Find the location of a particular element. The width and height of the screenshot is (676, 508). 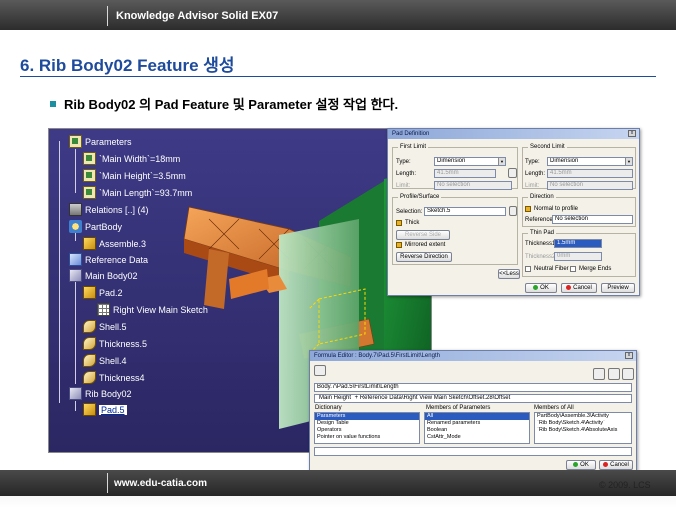

cancel-label: Cancel is located at coordinates (582, 288).